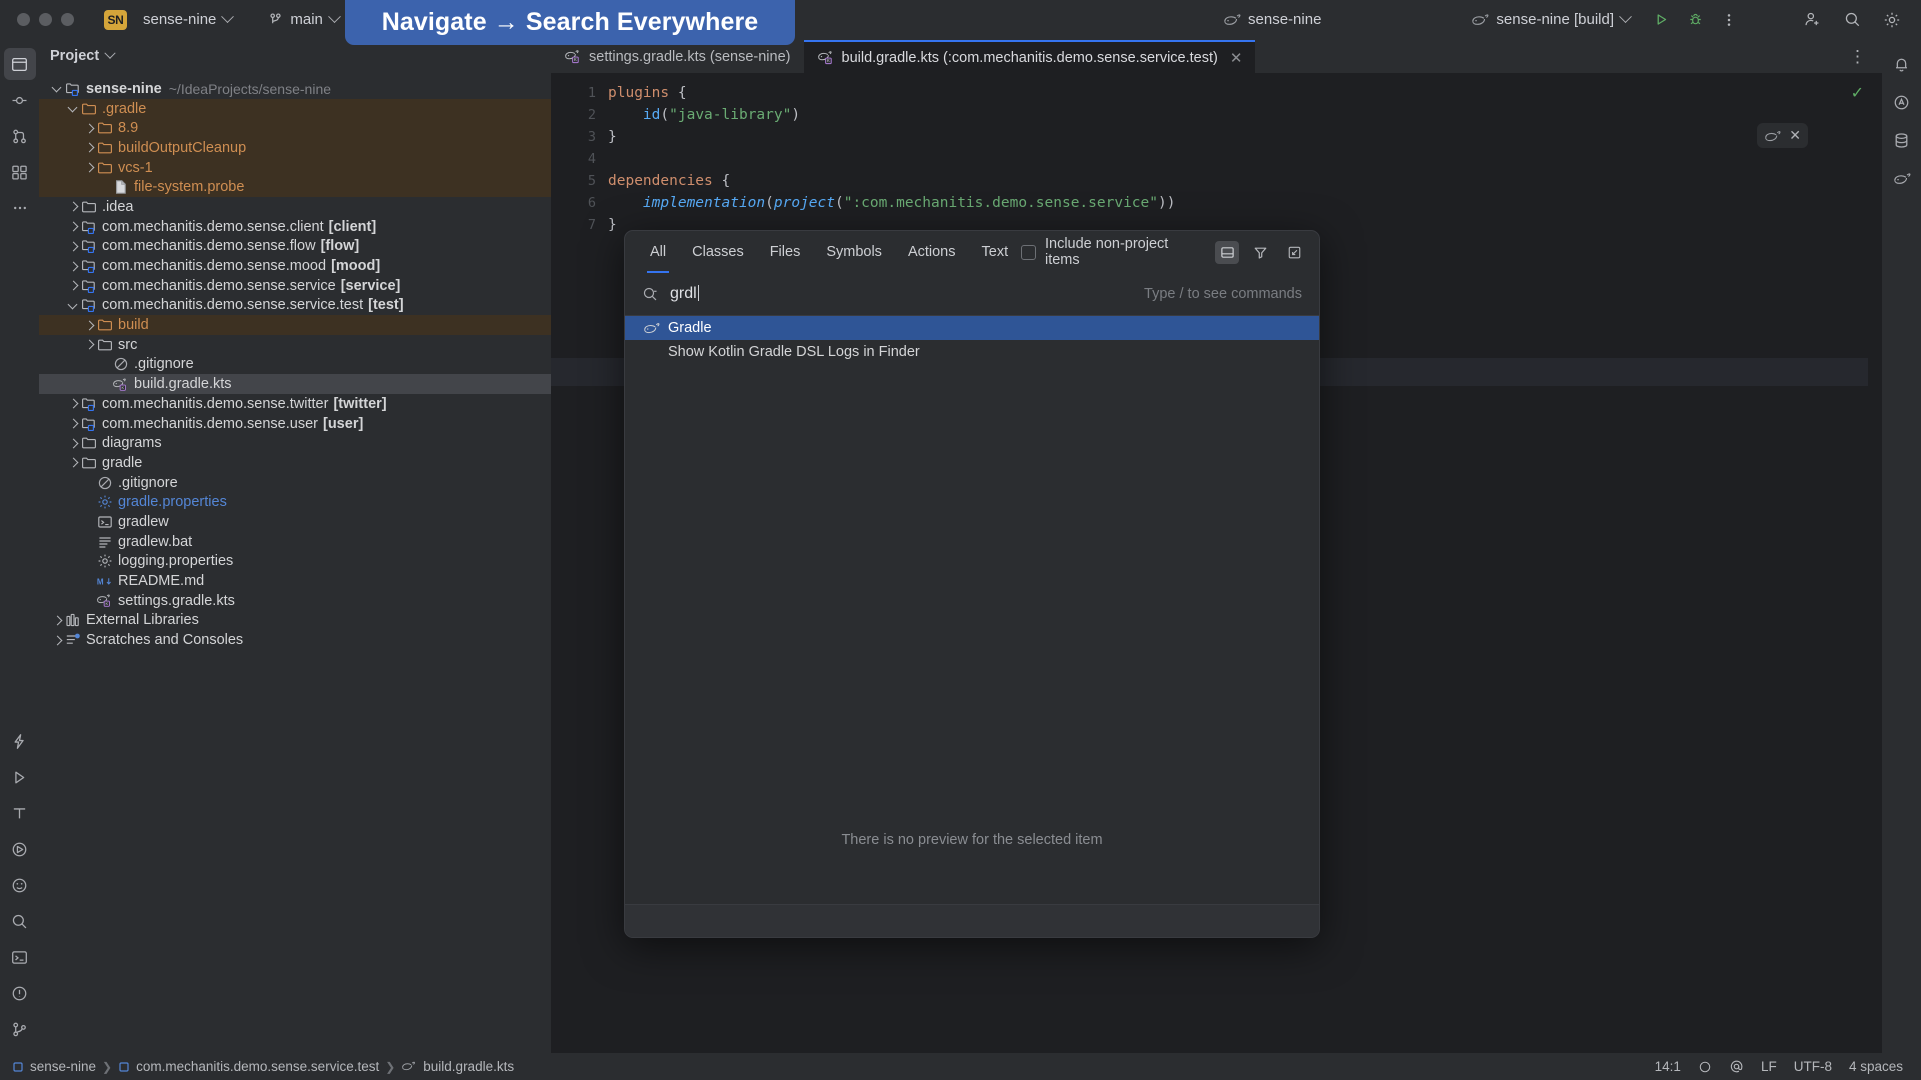 The image size is (1921, 1080). Describe the element at coordinates (1125, 252) in the screenshot. I see `include-non-project-label: Include non-project items` at that location.